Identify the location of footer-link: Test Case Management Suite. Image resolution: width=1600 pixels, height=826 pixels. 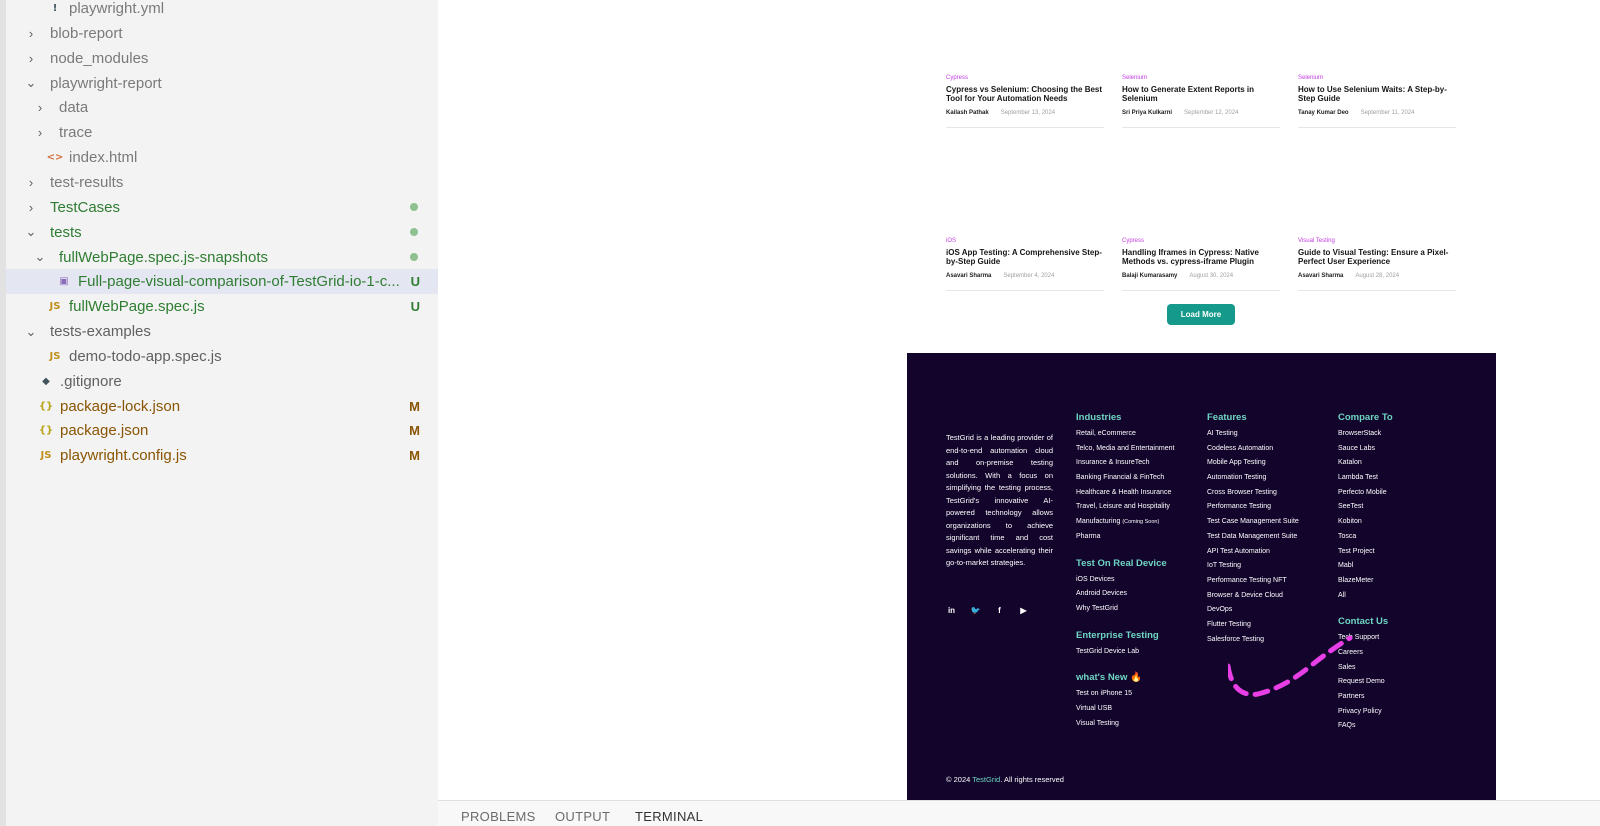
(1271, 525).